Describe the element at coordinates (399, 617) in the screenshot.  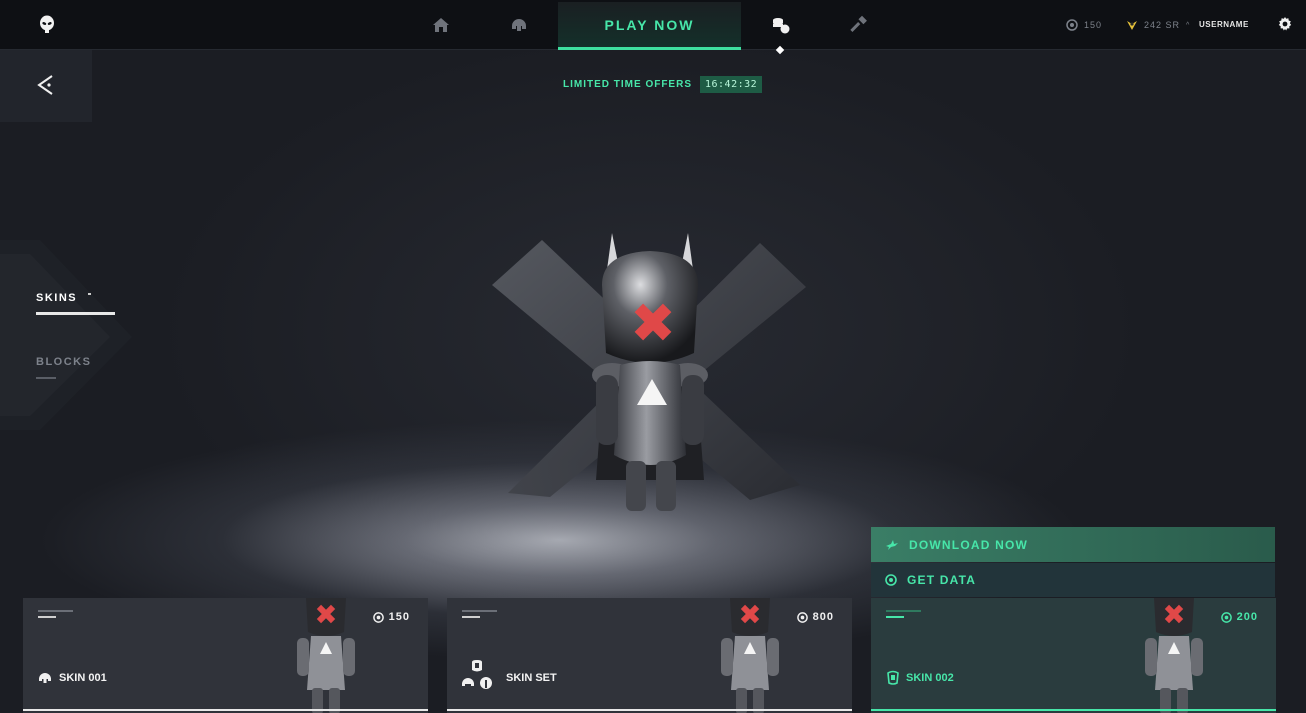
I see `card-price-value: 150` at that location.